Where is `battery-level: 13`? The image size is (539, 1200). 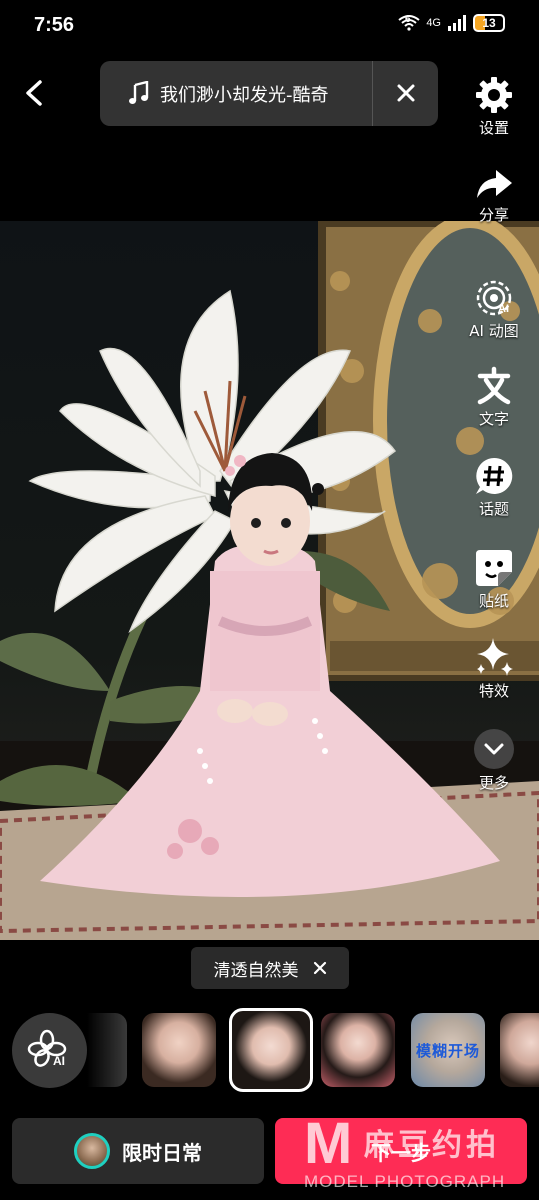 battery-level: 13 is located at coordinates (489, 23).